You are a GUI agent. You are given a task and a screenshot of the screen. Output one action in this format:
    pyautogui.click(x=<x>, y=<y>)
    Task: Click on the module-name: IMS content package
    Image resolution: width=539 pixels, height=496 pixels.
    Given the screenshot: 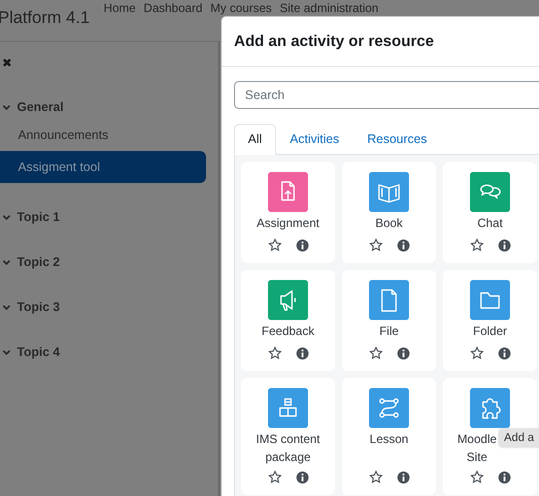 What is the action you would take?
    pyautogui.click(x=288, y=448)
    